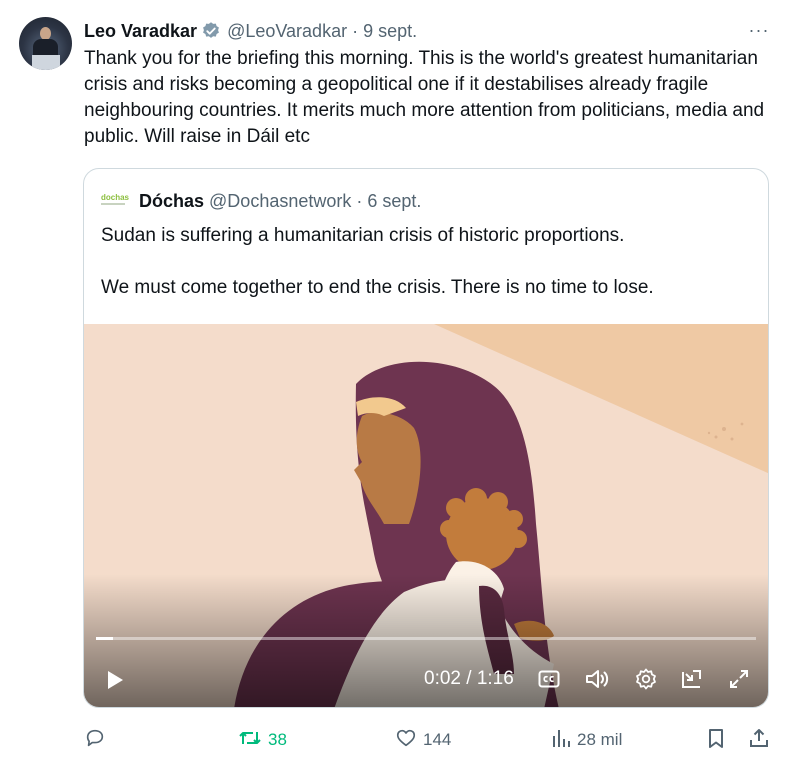 This screenshot has width=800, height=784. I want to click on like-button: 144, so click(423, 740).